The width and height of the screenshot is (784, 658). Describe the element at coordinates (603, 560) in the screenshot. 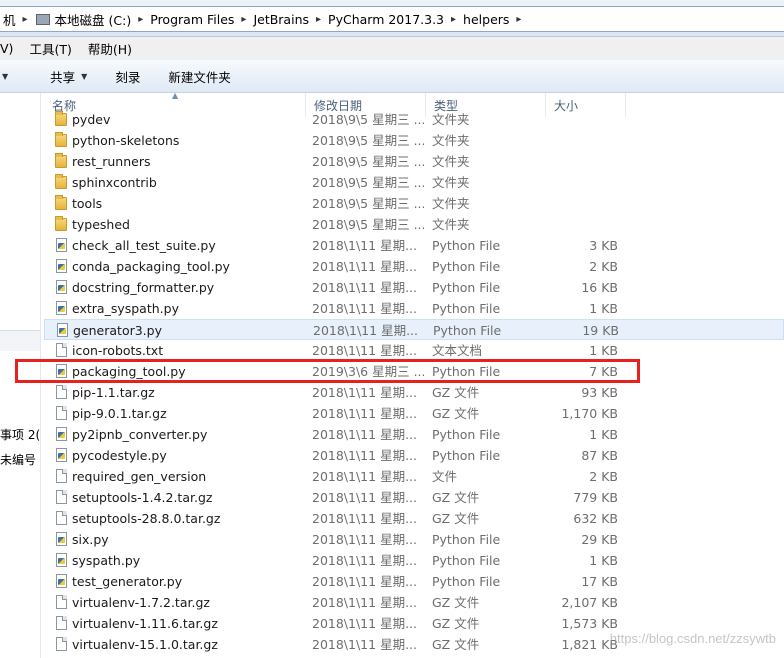

I see `file-size: 1 KB` at that location.